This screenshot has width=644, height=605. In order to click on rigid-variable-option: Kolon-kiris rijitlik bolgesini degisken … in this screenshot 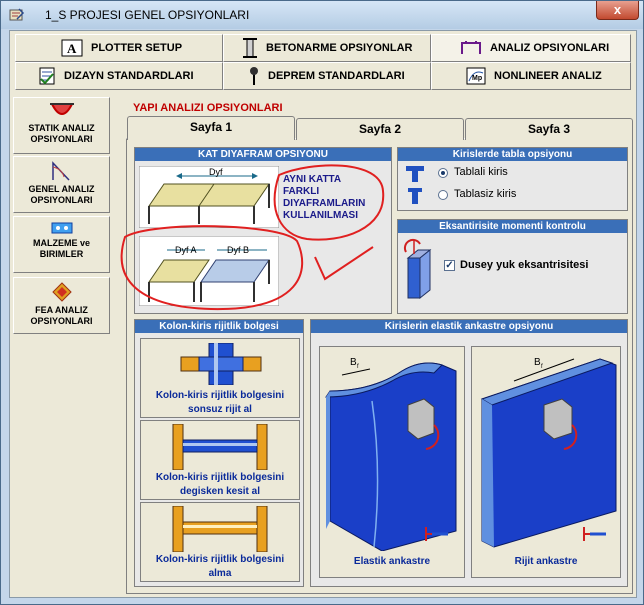, I will do `click(220, 460)`.